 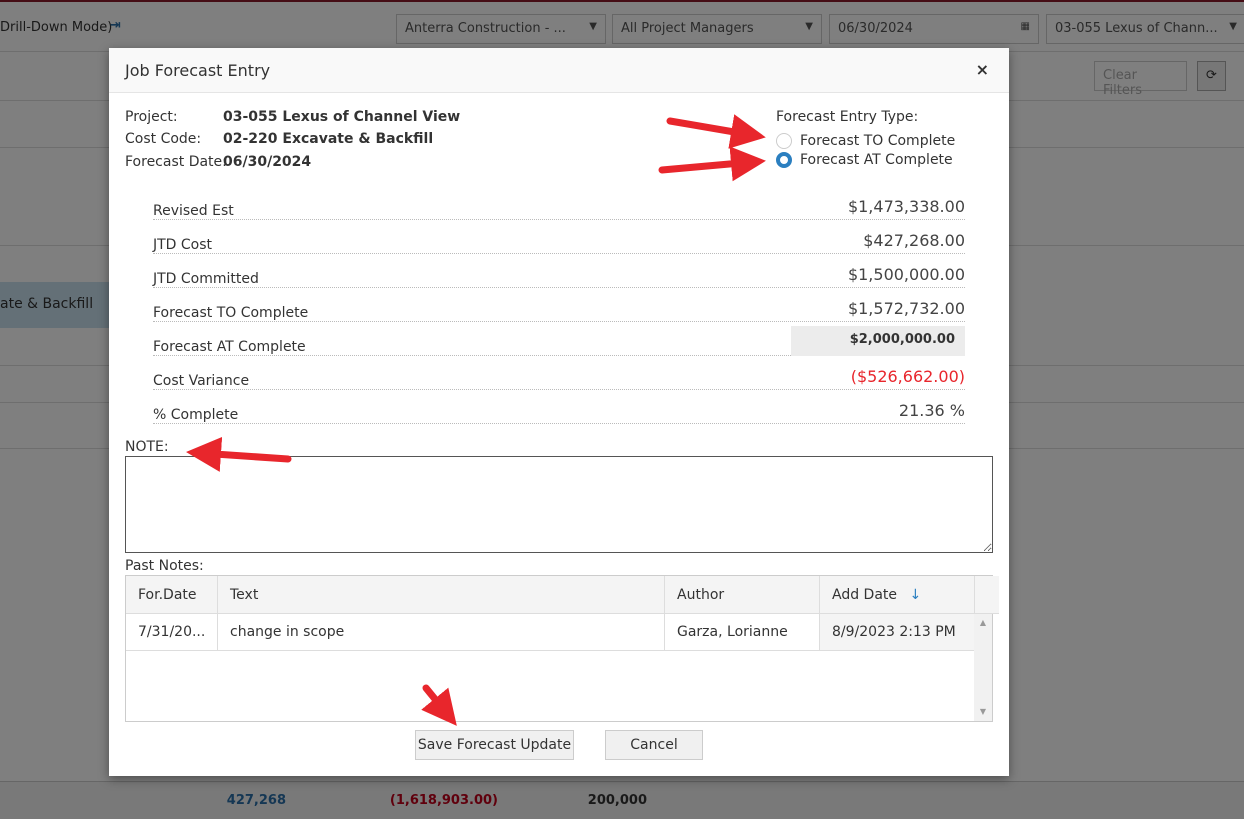 I want to click on row-value: $1,500,000.00, so click(x=906, y=274).